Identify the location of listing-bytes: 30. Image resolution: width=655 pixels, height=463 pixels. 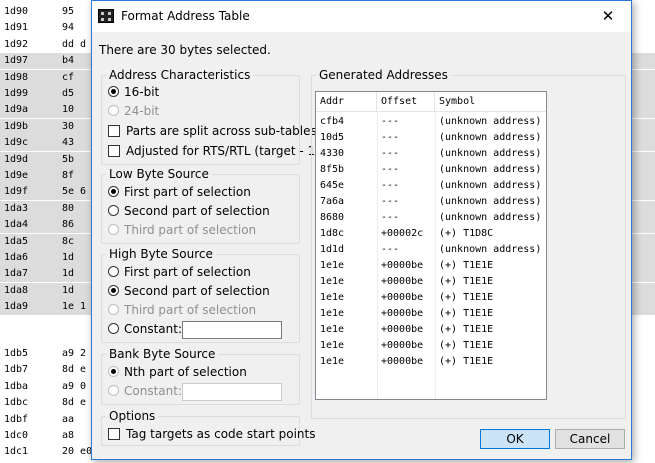
(68, 126).